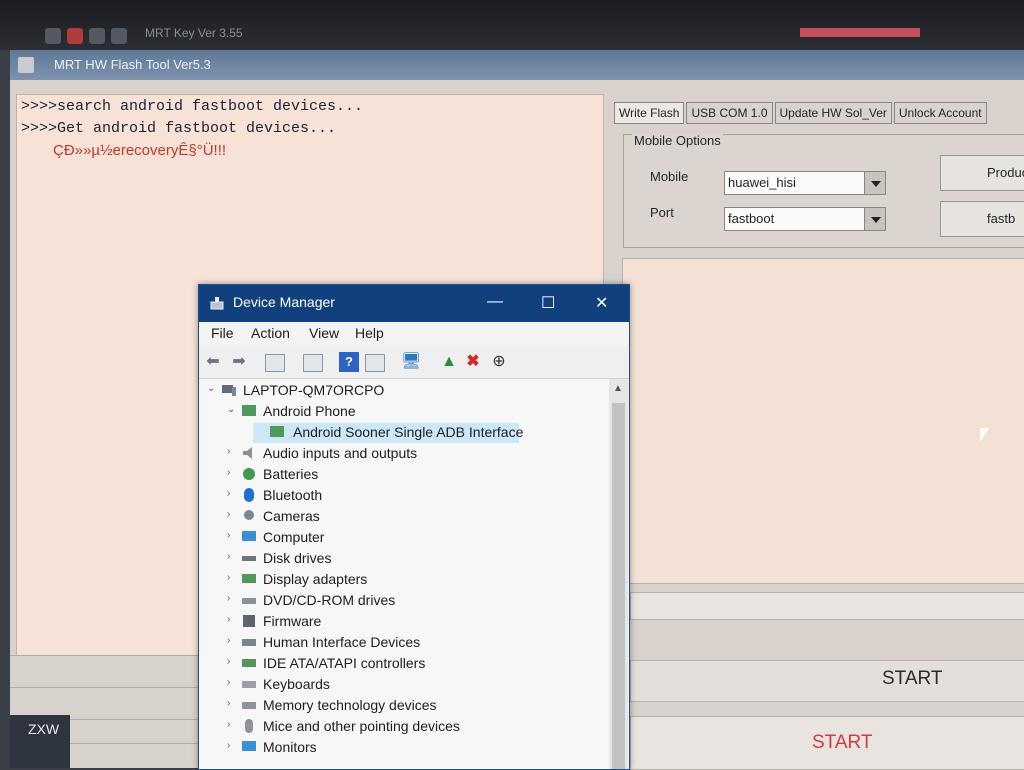 This screenshot has height=770, width=1024. I want to click on zxw-label-panel: ZXW, so click(40, 741).